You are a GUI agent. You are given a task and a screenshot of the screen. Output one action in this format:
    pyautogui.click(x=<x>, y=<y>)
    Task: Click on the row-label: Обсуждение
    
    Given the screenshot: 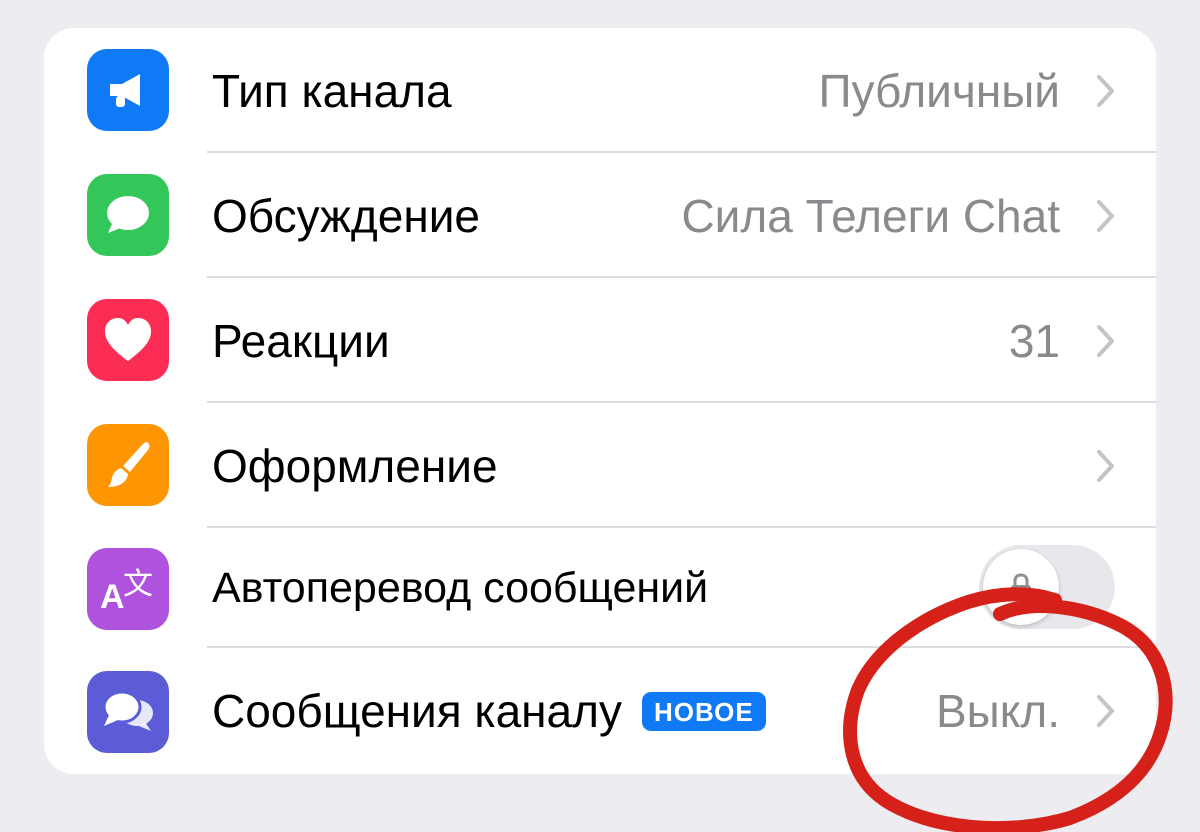 What is the action you would take?
    pyautogui.click(x=346, y=215)
    